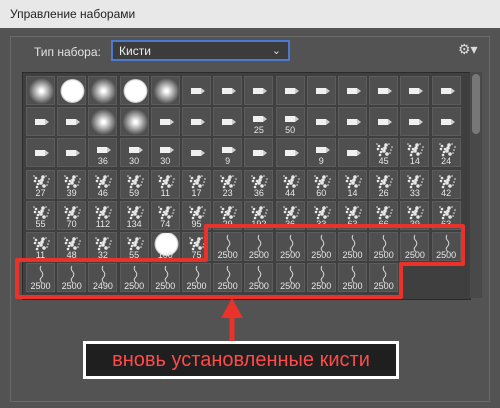  I want to click on annotation-box: вновь установленные кисти, so click(241, 360).